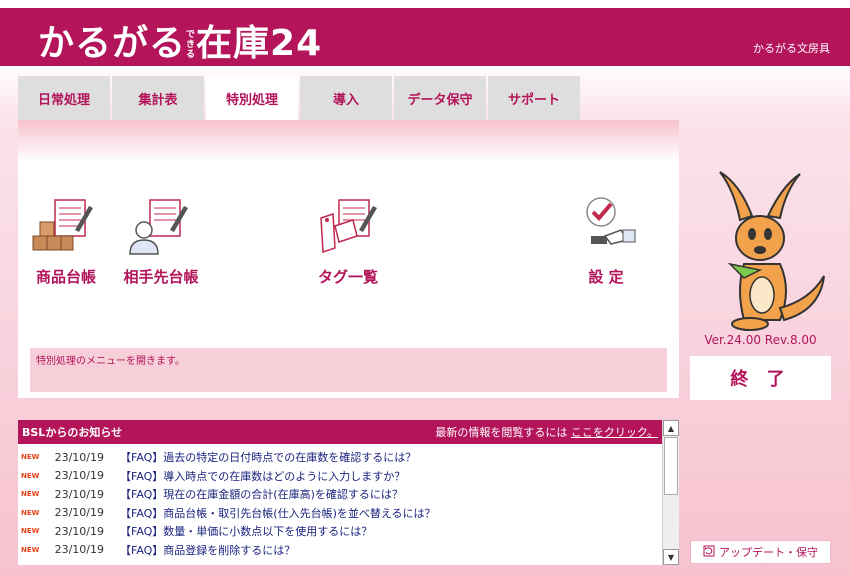  I want to click on news-title-link: 【FAQ】現在の在庫金額の合計(在庫高)を確認するには？, so click(261, 494).